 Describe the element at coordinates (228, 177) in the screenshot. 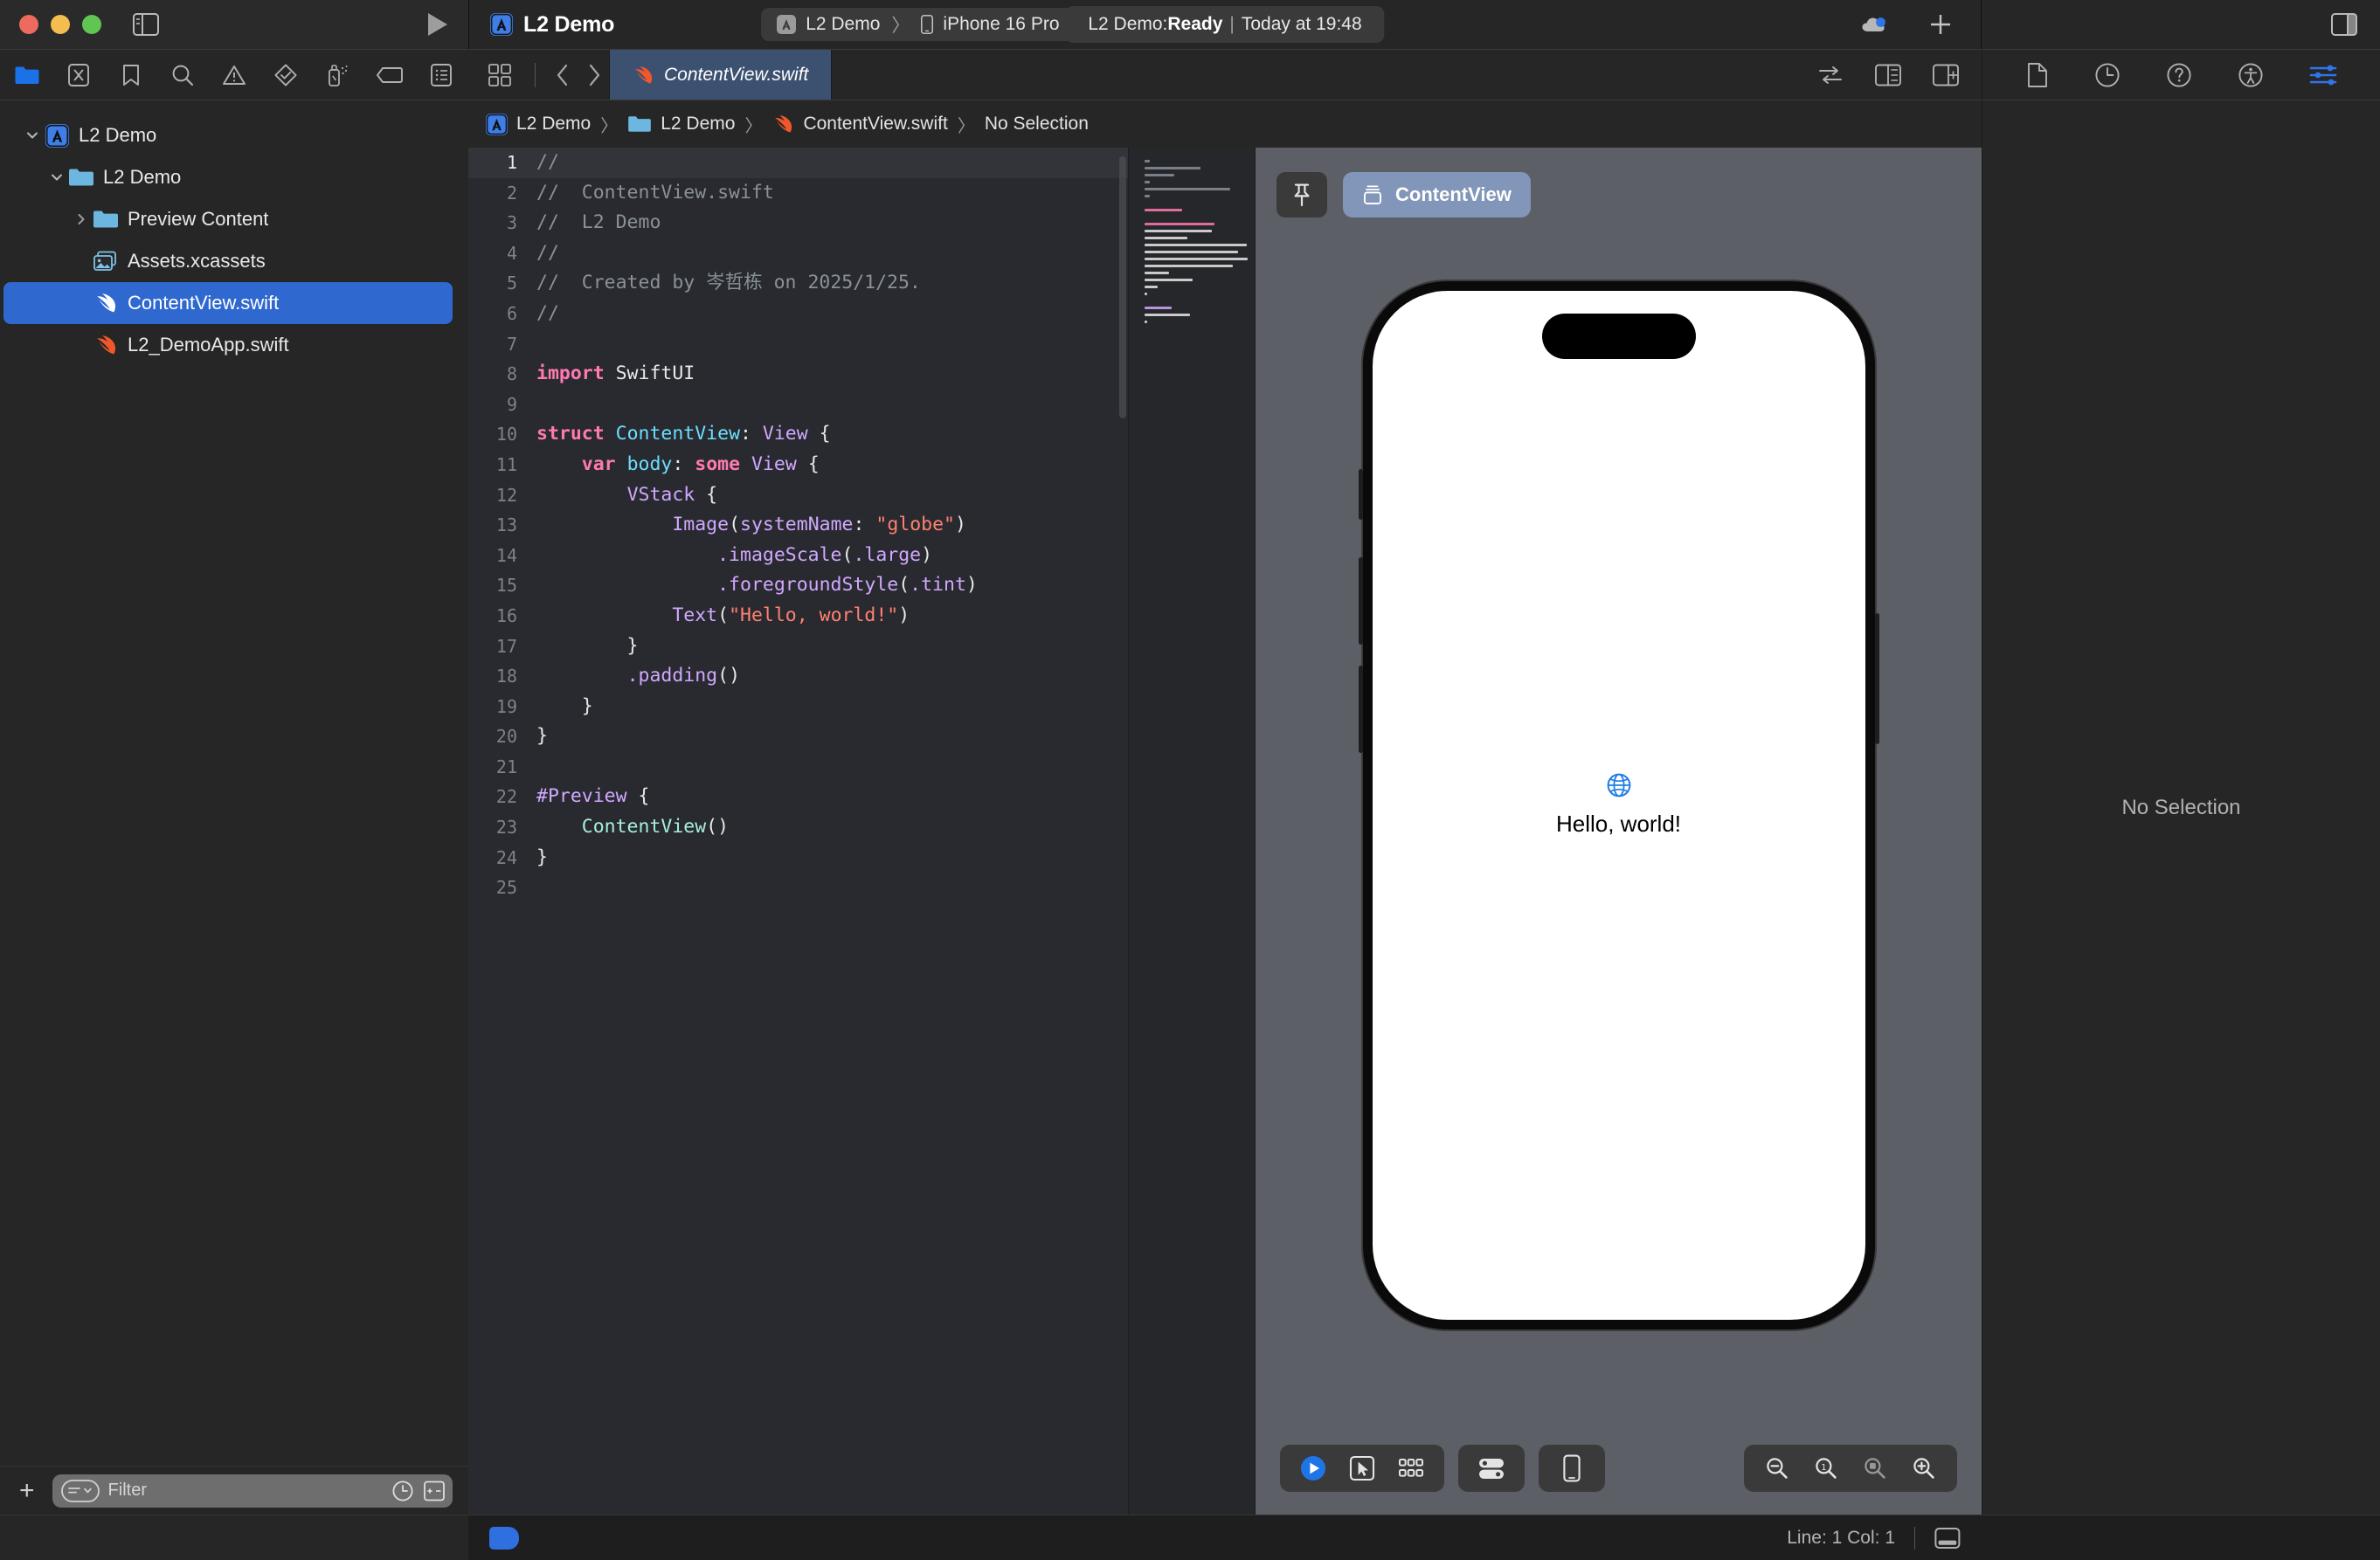

I see `tree-item-group-l2demo: L2 Demo` at that location.